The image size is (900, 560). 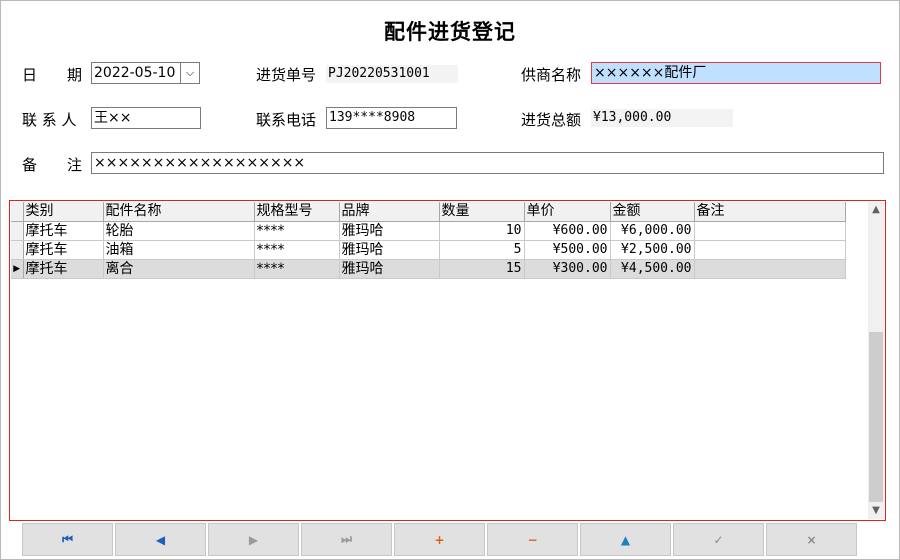 What do you see at coordinates (736, 73) in the screenshot?
I see `supplier-field: ××××××配件厂` at bounding box center [736, 73].